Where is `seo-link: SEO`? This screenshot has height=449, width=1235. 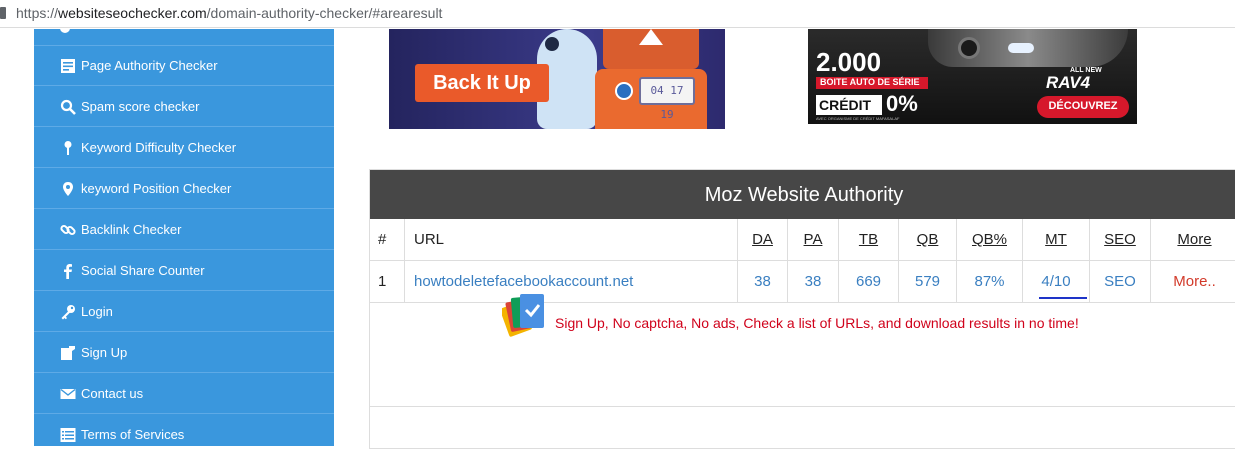 seo-link: SEO is located at coordinates (1120, 281).